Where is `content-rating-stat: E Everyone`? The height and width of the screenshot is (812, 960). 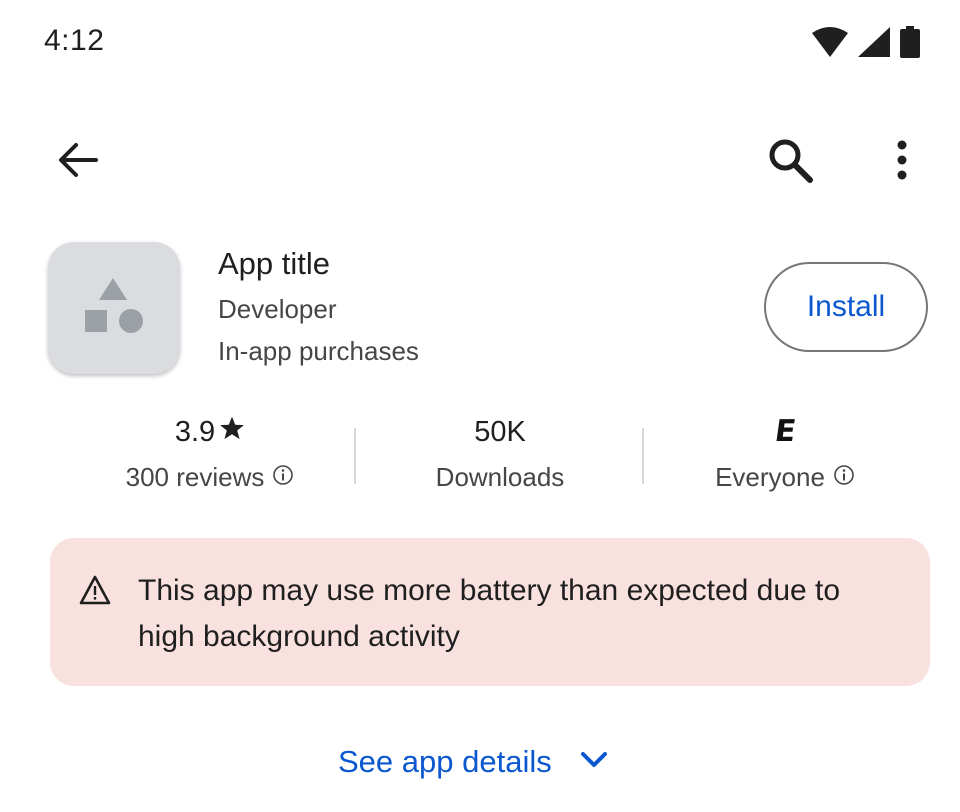 content-rating-stat: E Everyone is located at coordinates (785, 453).